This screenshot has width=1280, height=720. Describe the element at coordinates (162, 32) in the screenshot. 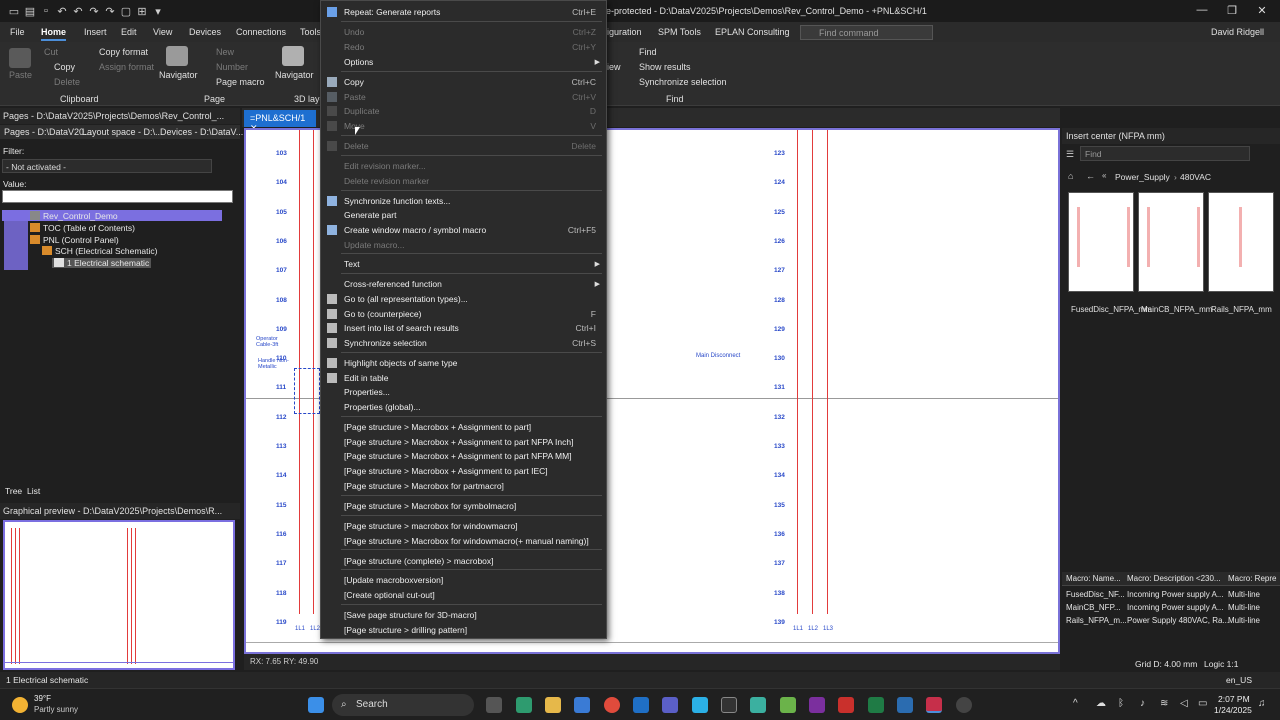

I see `tab-view: View` at that location.